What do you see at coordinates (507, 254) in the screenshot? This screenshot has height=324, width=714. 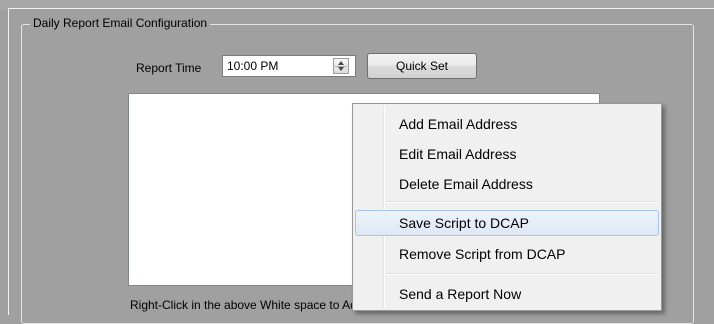 I see `menu-item-remove-script: Remove Script from DCAP` at bounding box center [507, 254].